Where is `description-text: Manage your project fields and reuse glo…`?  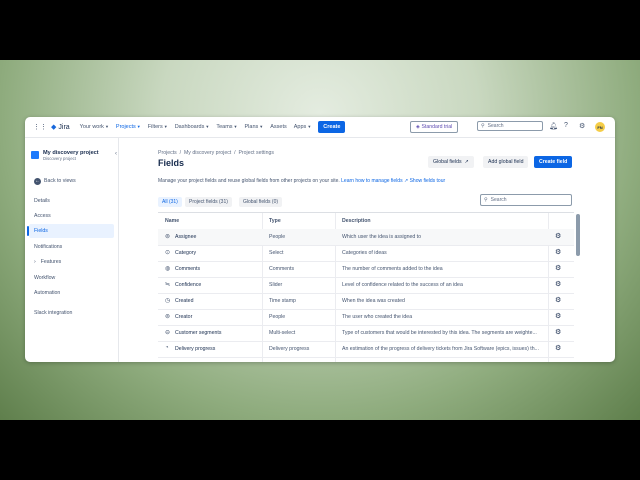 description-text: Manage your project fields and reuse glo… is located at coordinates (249, 181).